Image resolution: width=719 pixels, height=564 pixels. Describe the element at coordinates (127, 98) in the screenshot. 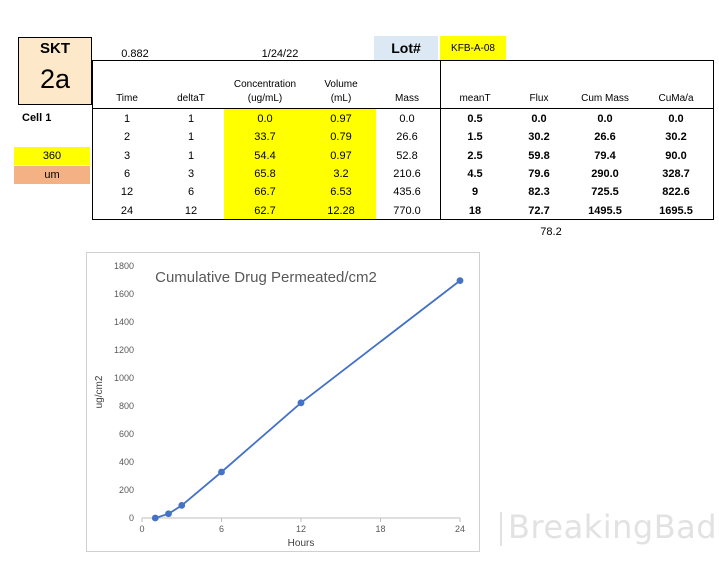

I see `col-header-time: Time` at that location.